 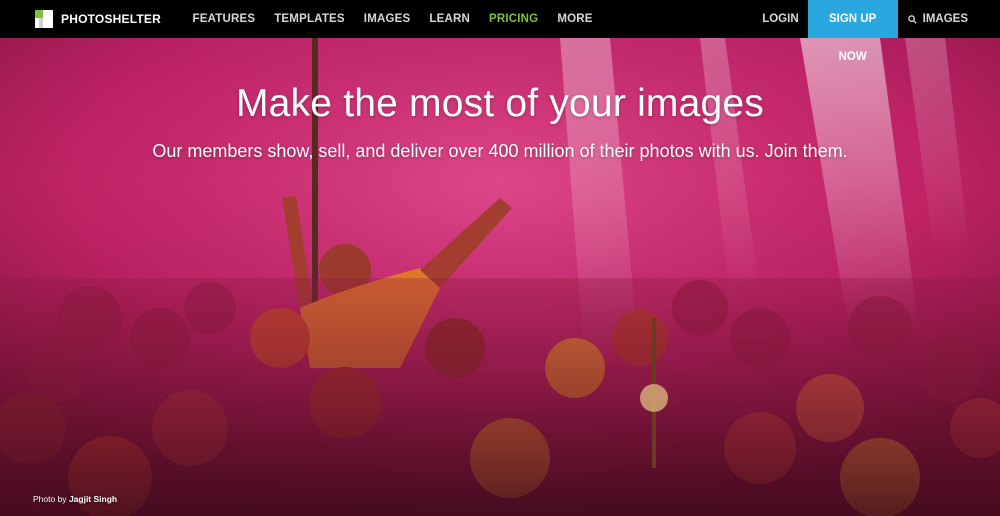 I want to click on photographer-link: Jagjit Singh, so click(x=93, y=499).